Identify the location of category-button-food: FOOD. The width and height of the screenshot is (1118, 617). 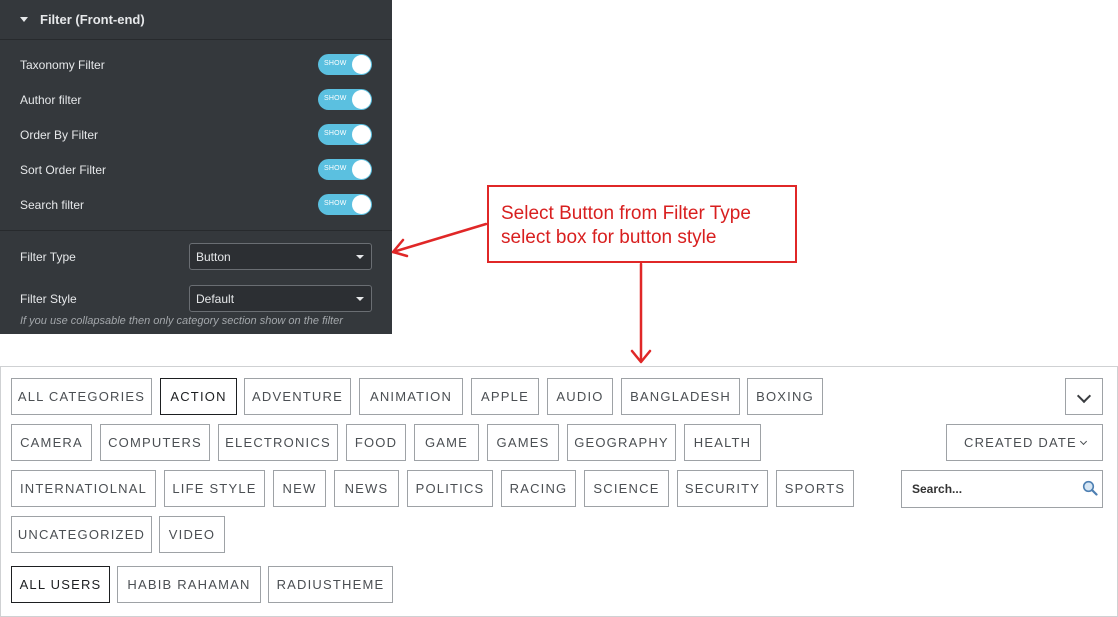
(376, 442).